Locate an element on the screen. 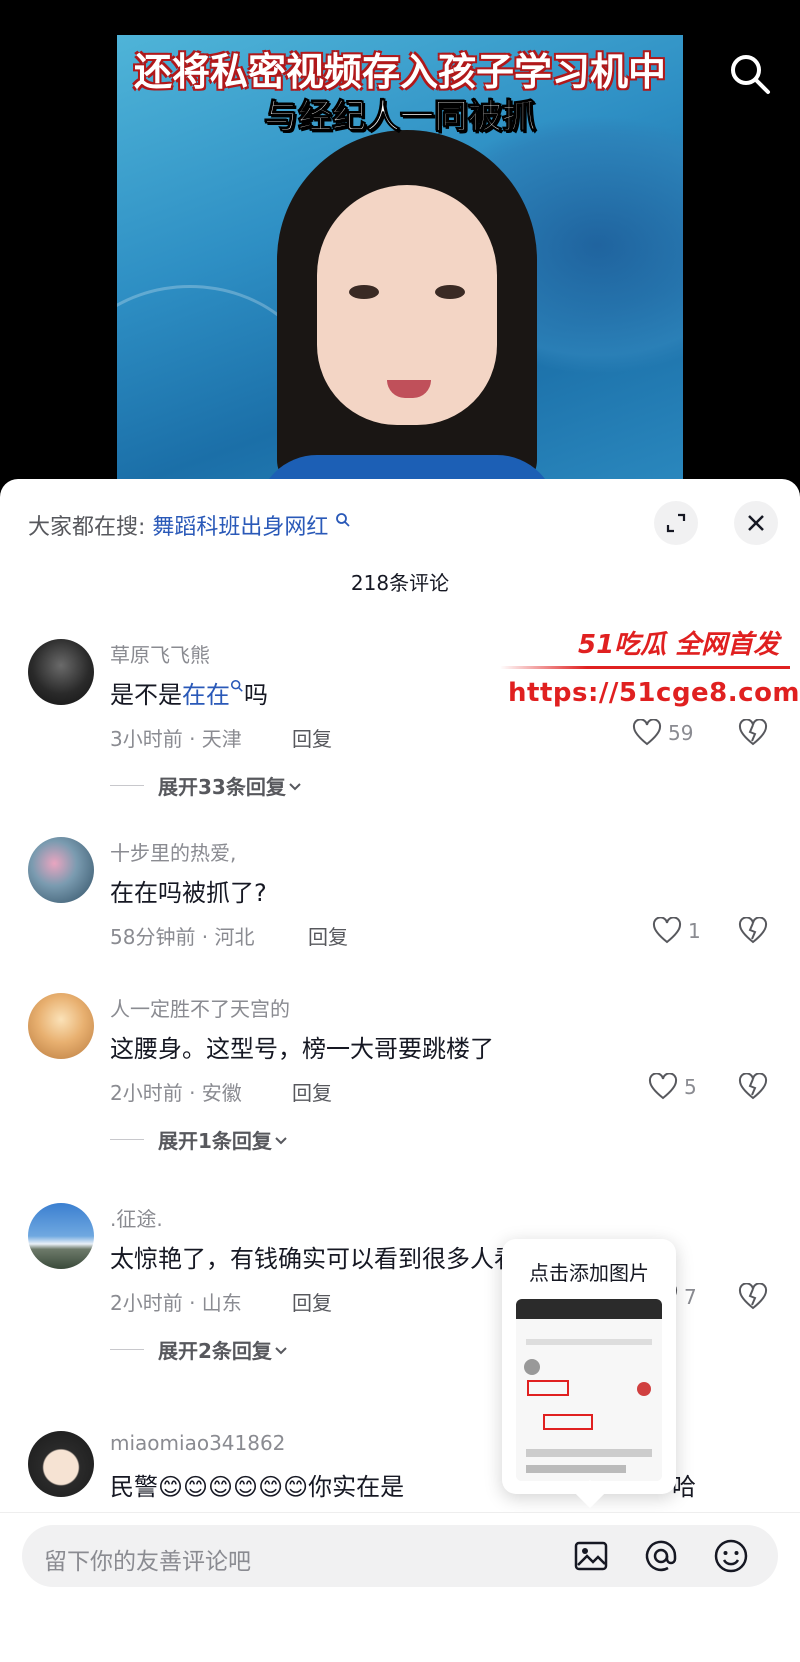  emoji-button is located at coordinates (732, 1557).